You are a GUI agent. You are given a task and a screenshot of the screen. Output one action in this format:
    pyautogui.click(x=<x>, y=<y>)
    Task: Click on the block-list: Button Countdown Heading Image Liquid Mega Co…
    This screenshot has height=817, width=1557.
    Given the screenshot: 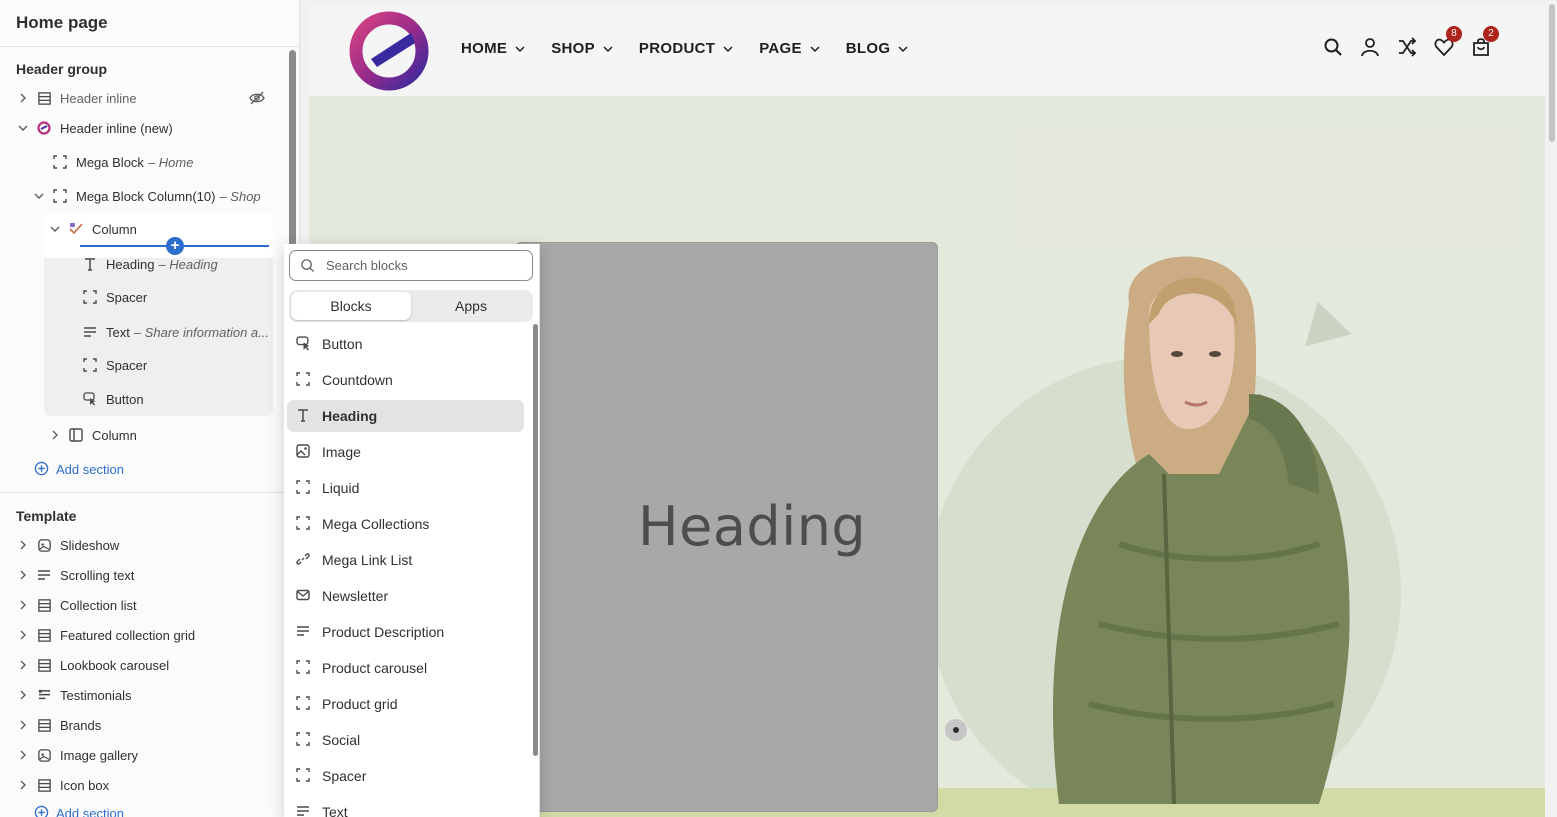 What is the action you would take?
    pyautogui.click(x=405, y=571)
    